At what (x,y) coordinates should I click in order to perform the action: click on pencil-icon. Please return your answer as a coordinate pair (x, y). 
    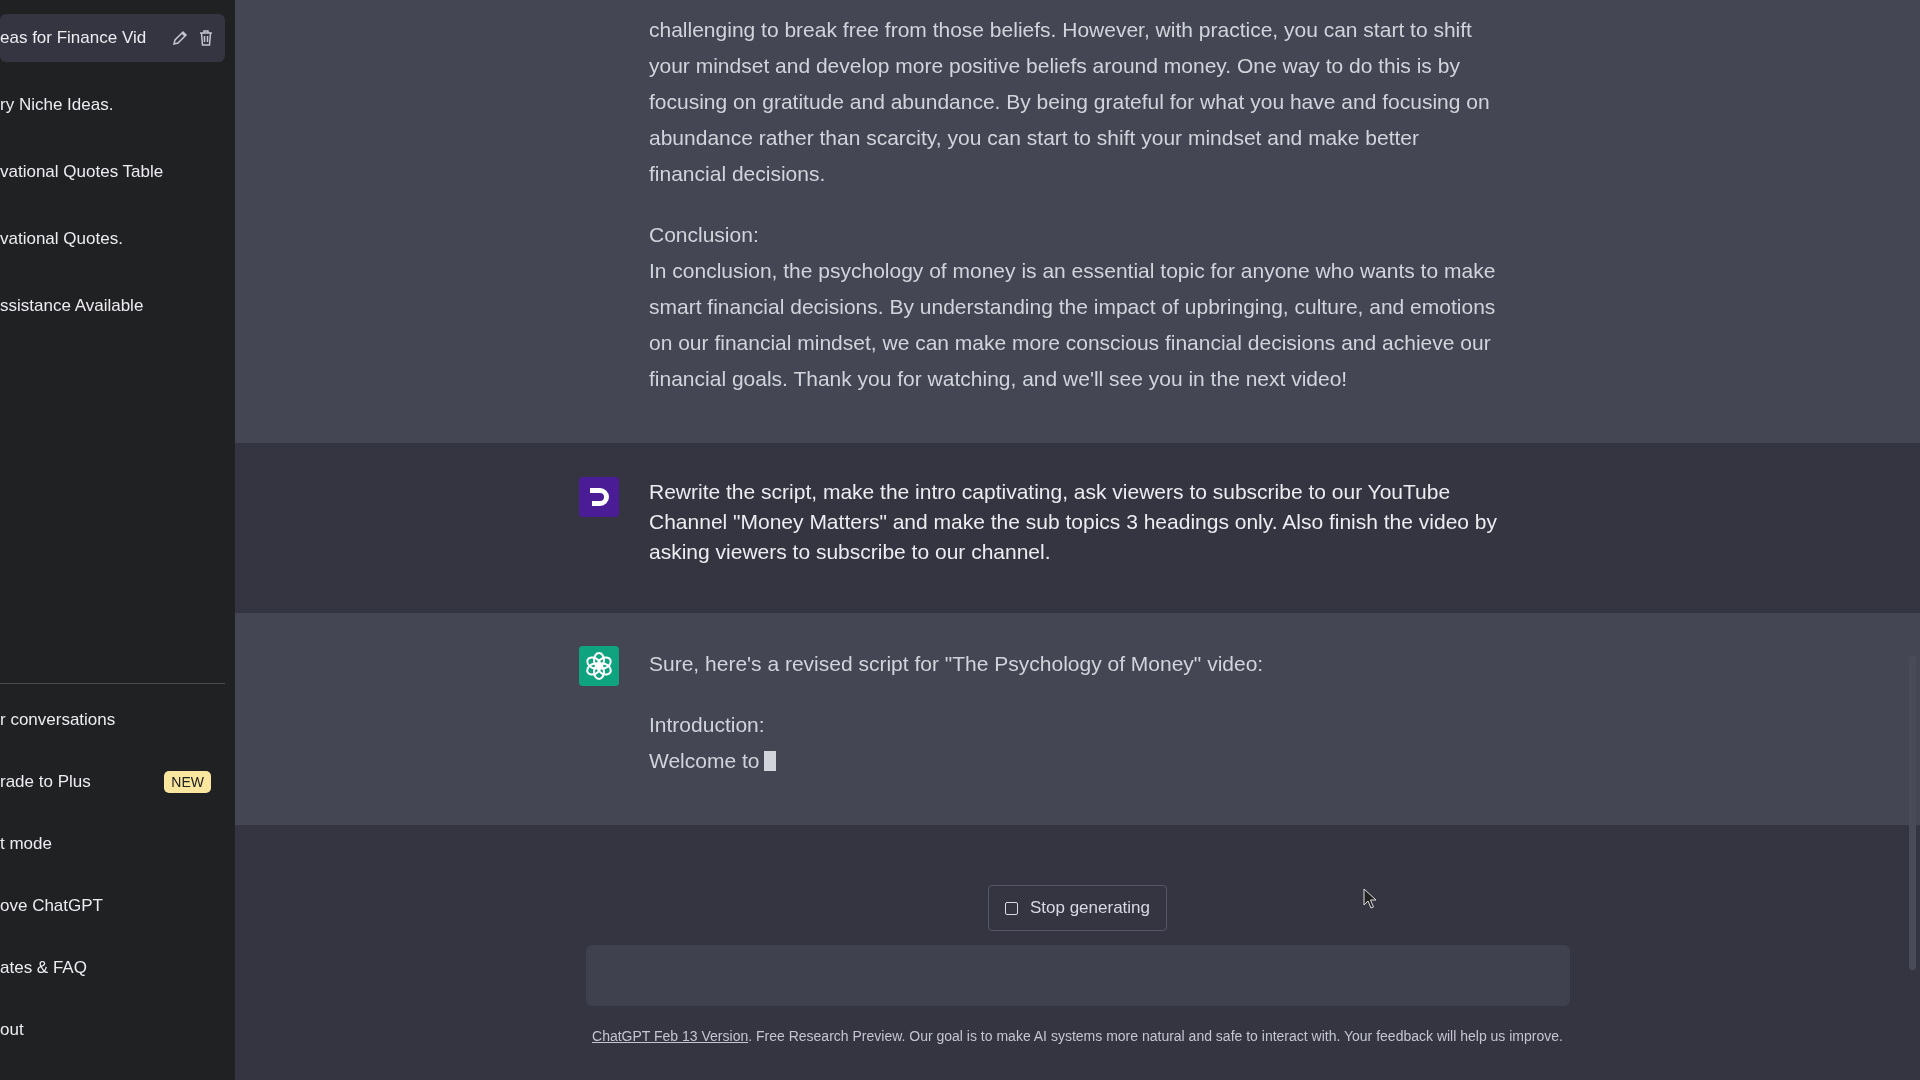
    Looking at the image, I should click on (180, 38).